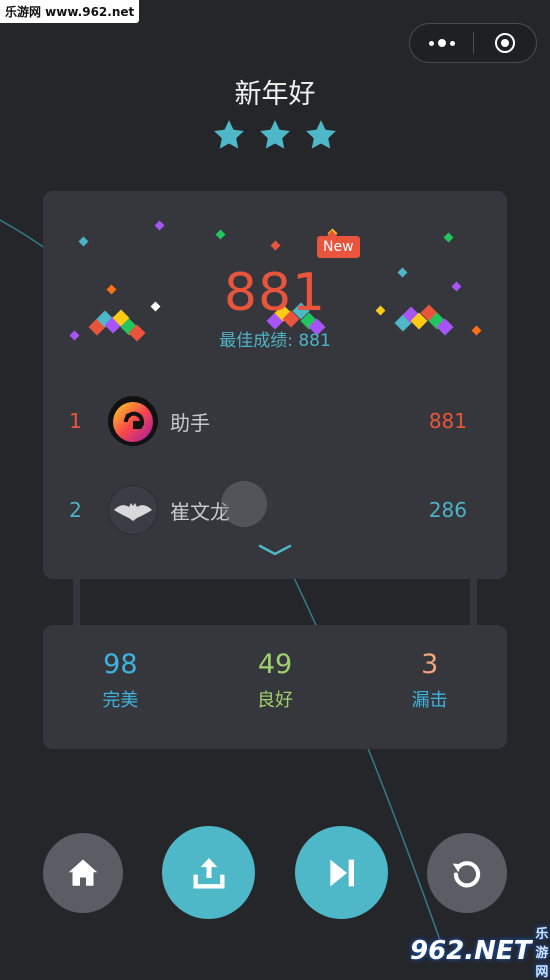 The height and width of the screenshot is (980, 550). I want to click on player-score: 286, so click(447, 510).